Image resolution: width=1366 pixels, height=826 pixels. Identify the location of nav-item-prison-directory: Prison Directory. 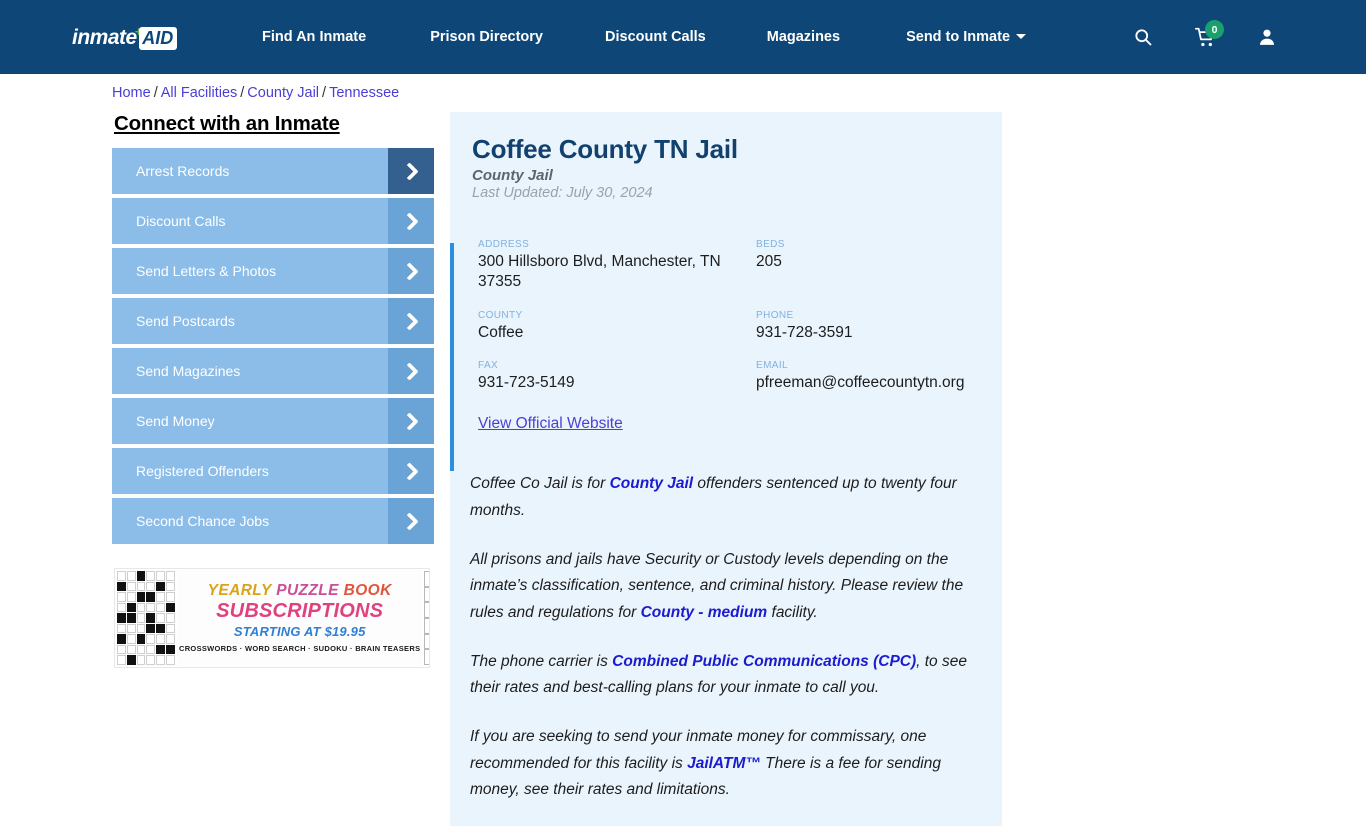
(486, 37).